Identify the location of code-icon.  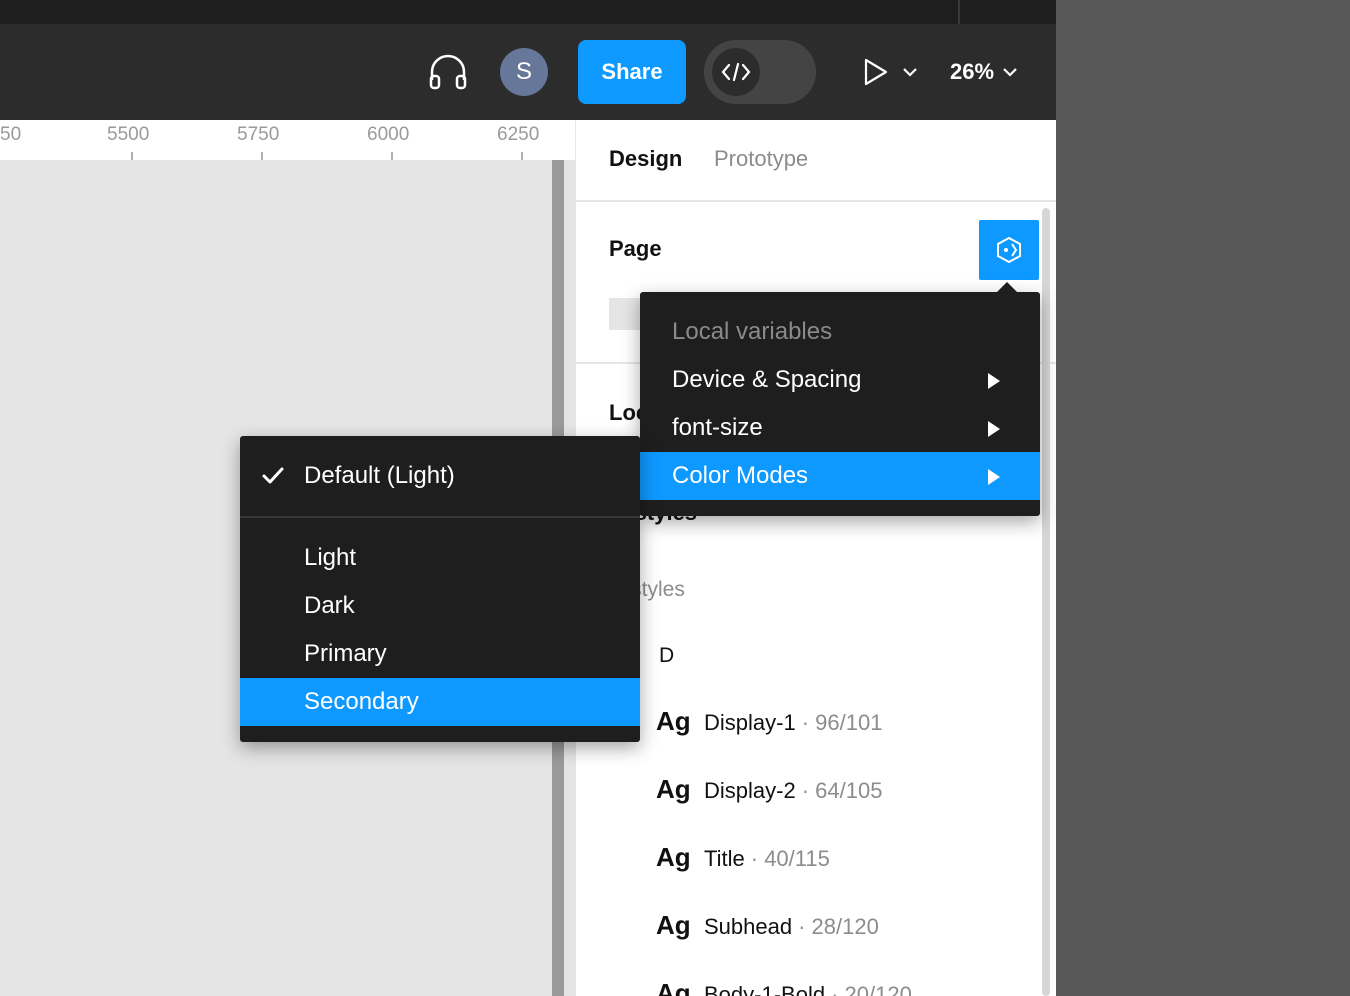
(736, 72).